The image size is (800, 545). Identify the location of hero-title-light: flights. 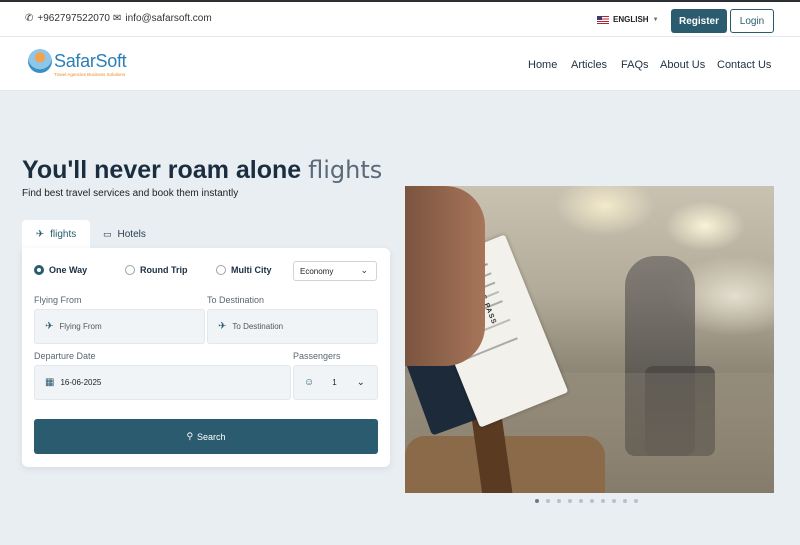
(345, 170).